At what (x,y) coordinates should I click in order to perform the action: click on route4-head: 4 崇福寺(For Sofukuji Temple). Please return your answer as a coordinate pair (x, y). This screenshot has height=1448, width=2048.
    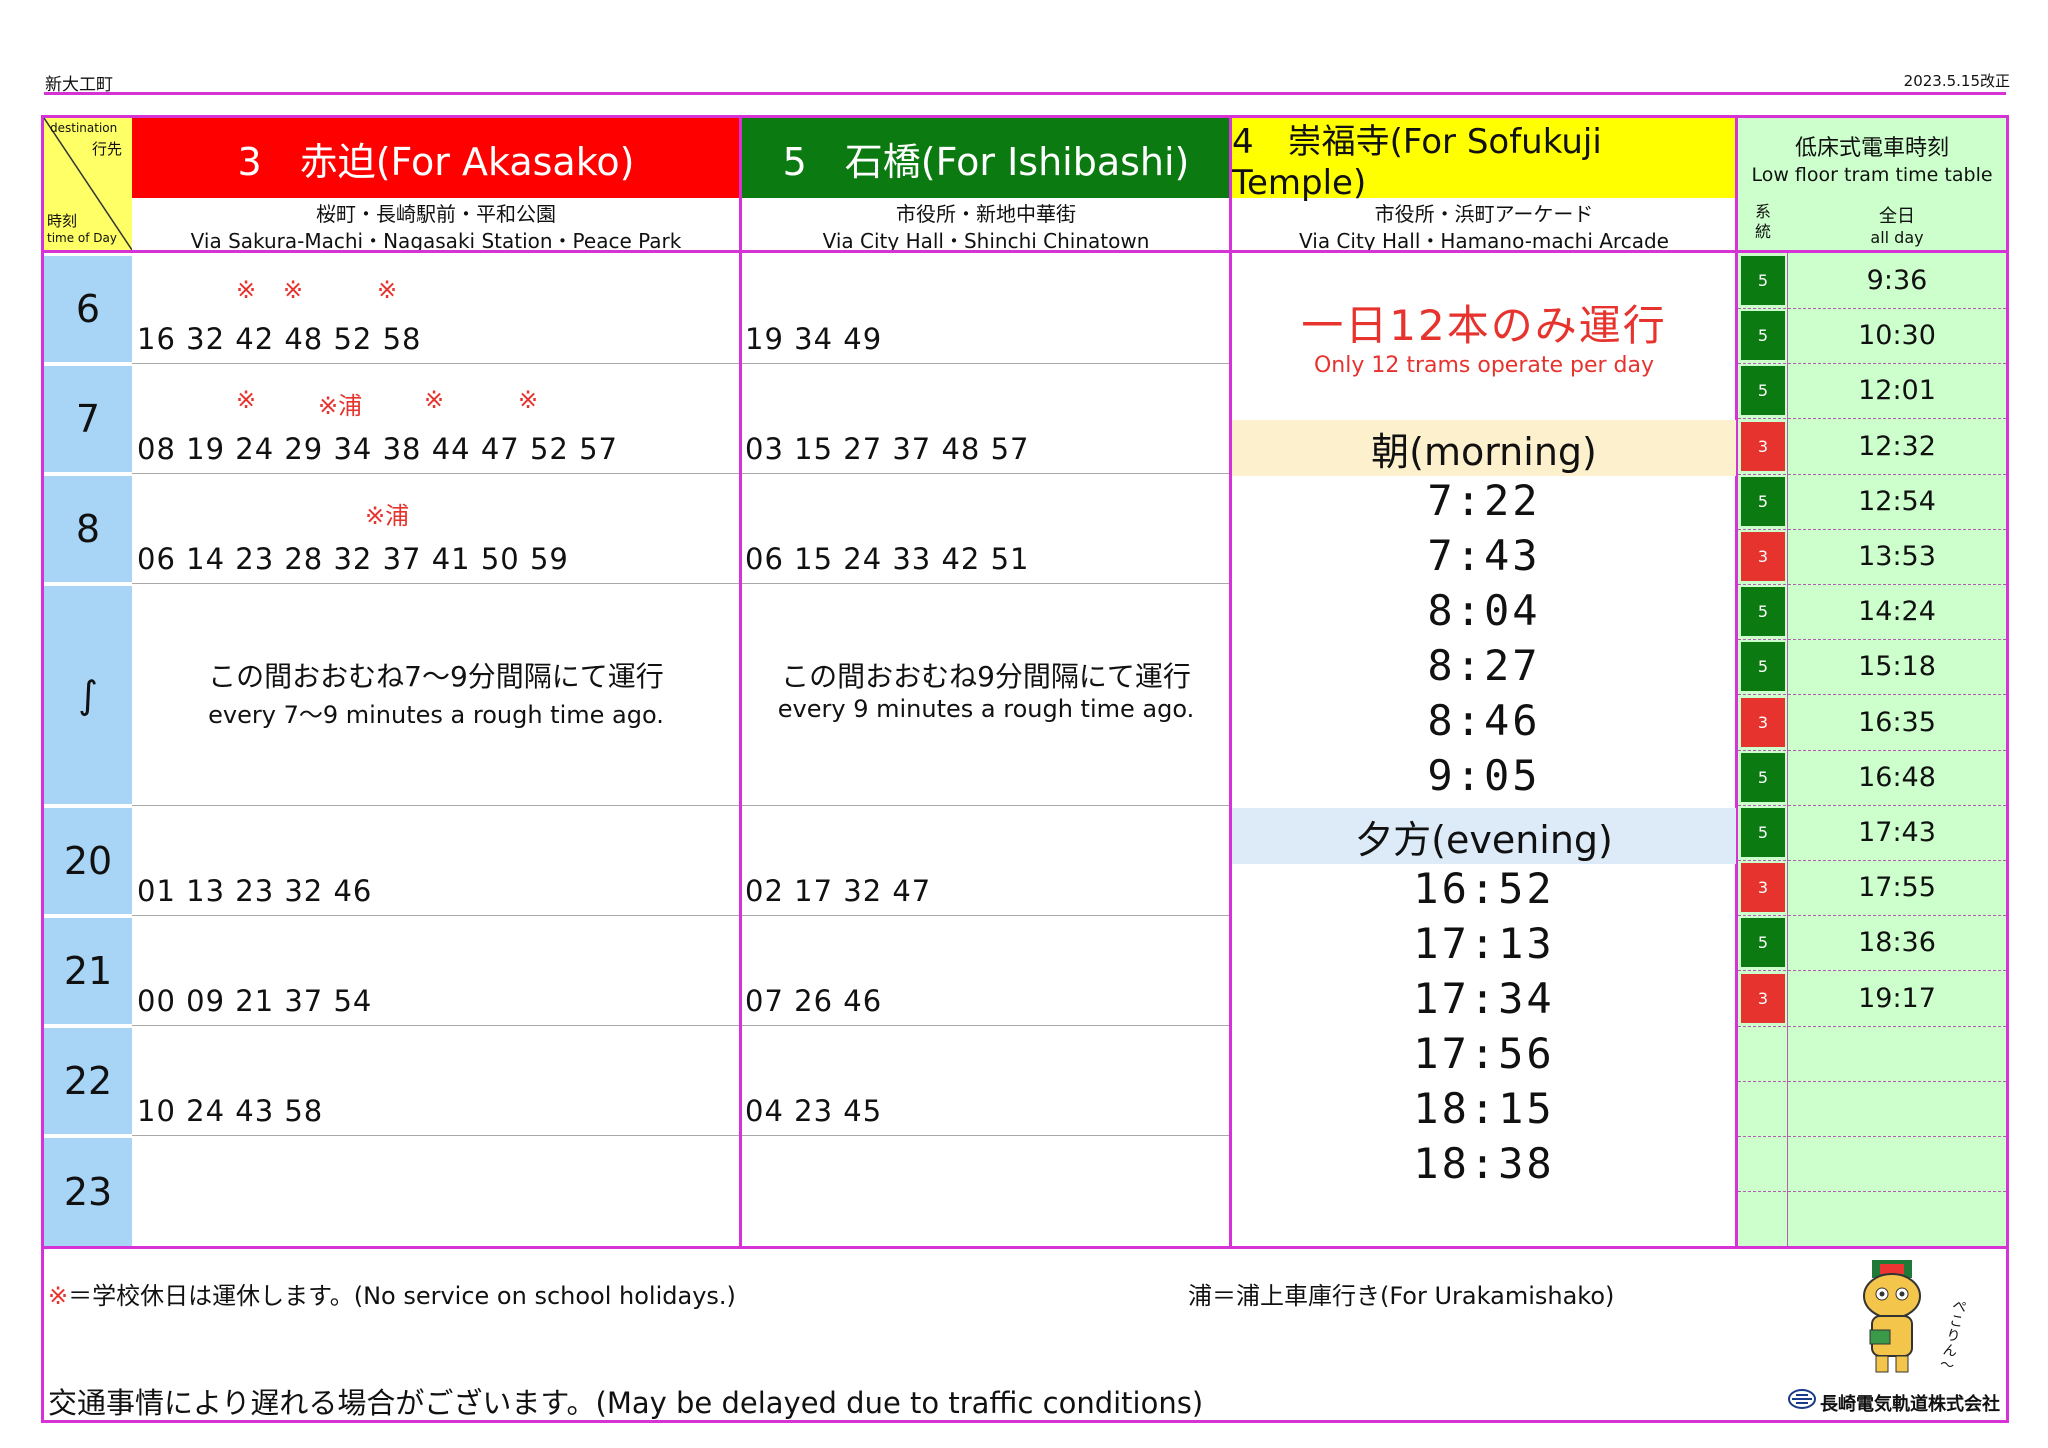
    Looking at the image, I should click on (1484, 160).